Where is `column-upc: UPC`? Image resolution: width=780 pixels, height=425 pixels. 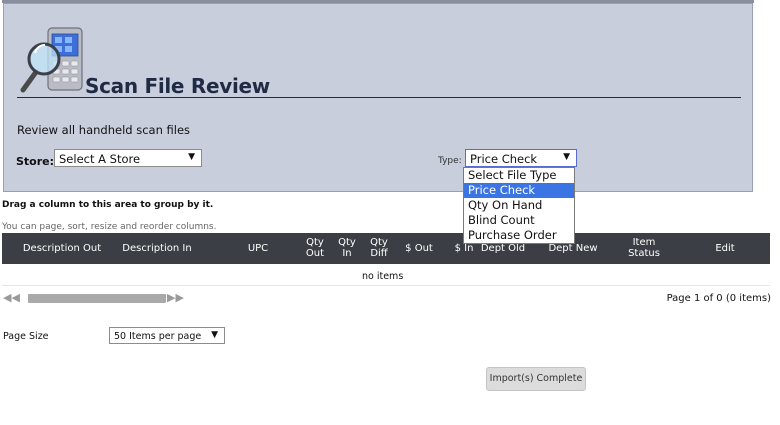 column-upc: UPC is located at coordinates (258, 248).